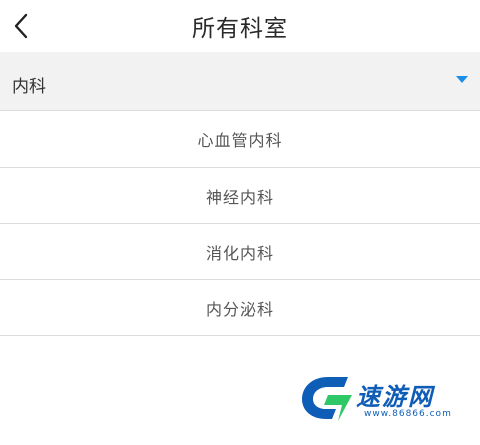 This screenshot has width=480, height=445. Describe the element at coordinates (327, 399) in the screenshot. I see `watermark-logo-icon` at that location.